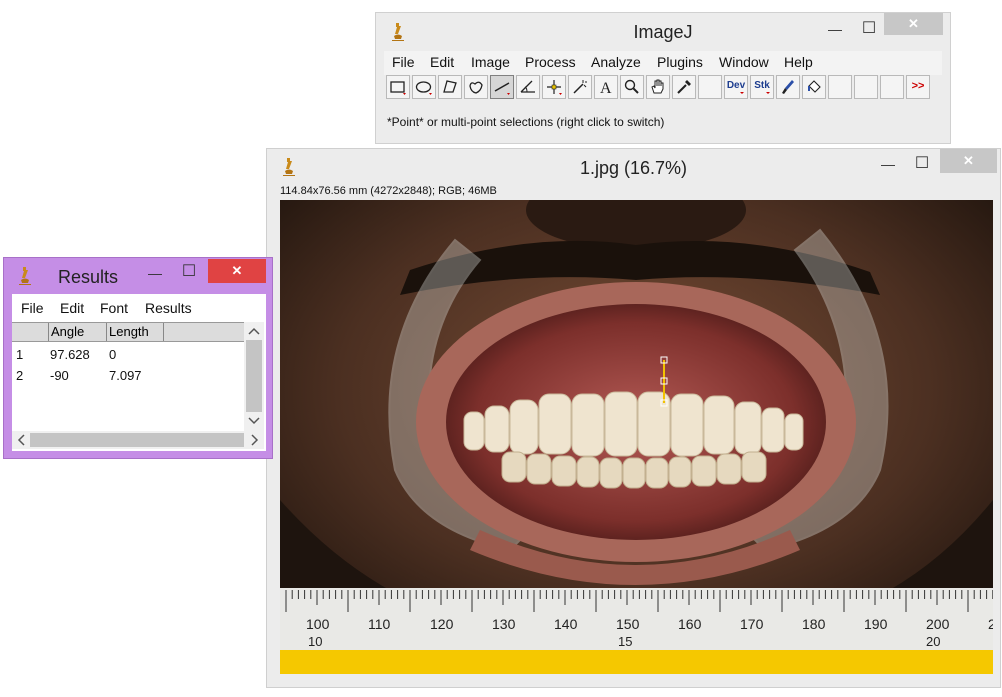  I want to click on hand-tool, so click(658, 87).